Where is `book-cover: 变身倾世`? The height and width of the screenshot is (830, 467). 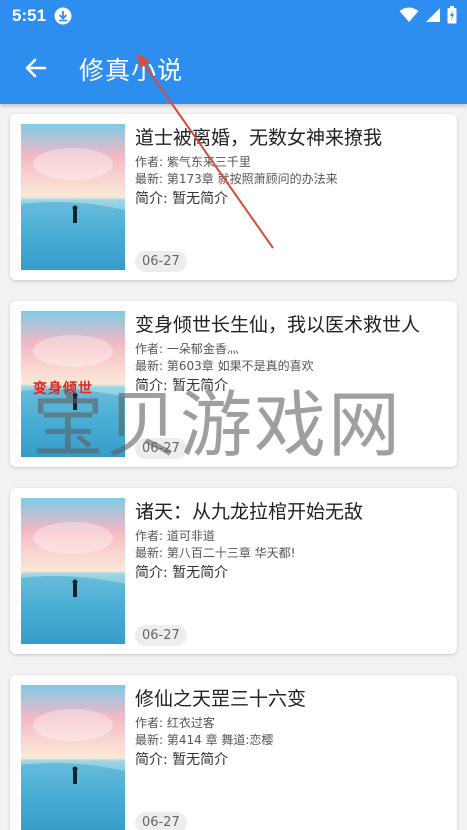 book-cover: 变身倾世 is located at coordinates (73, 384).